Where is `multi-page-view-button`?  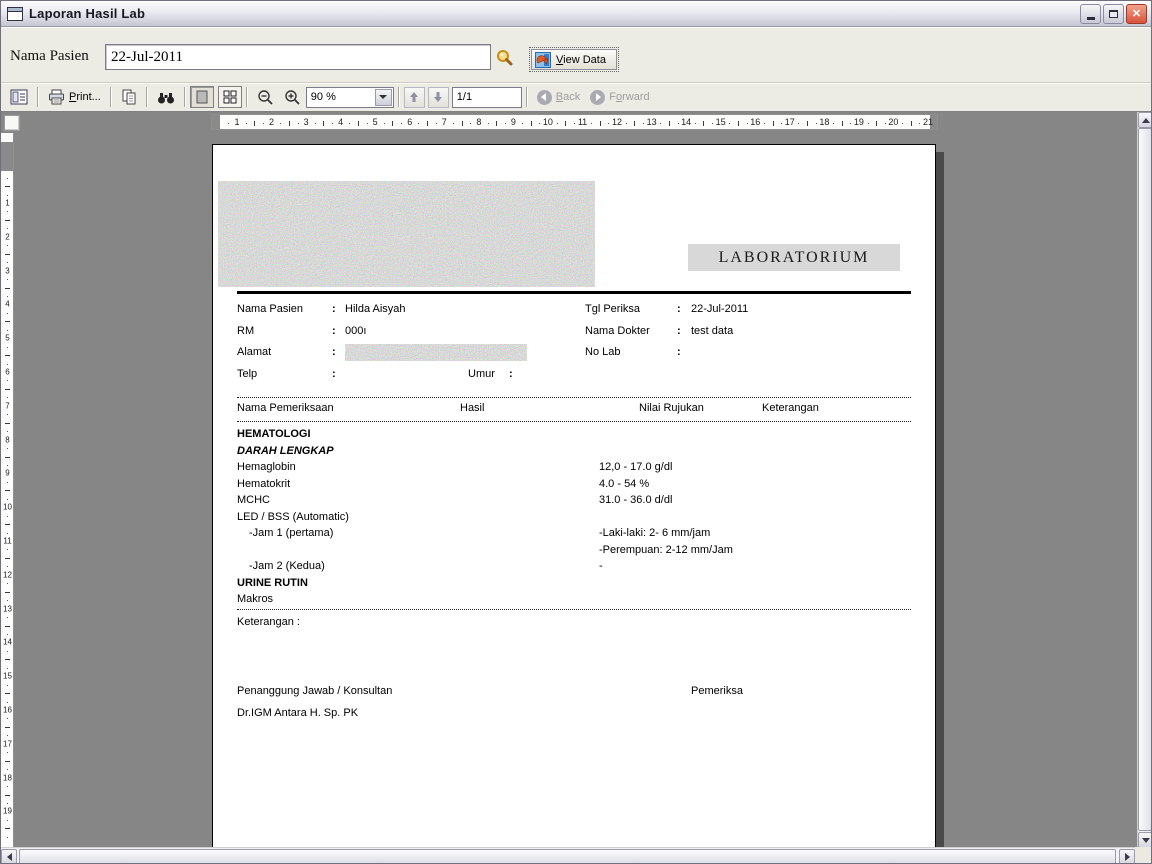 multi-page-view-button is located at coordinates (229, 97).